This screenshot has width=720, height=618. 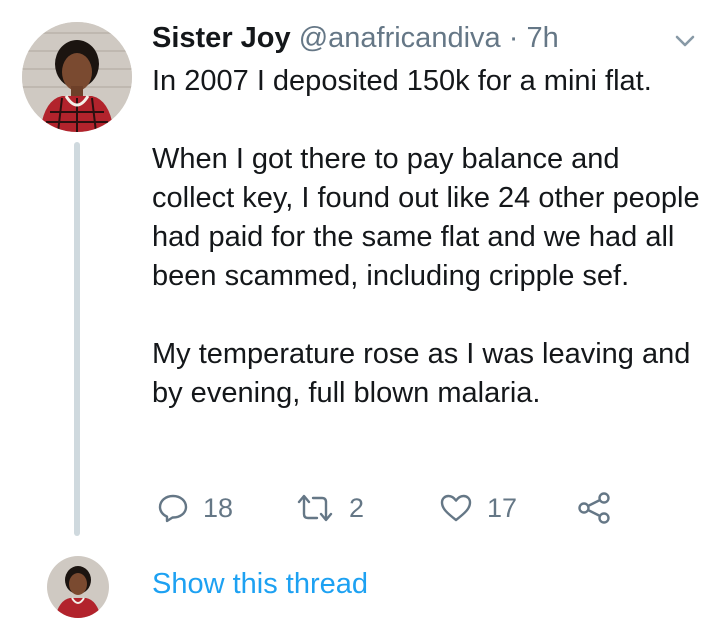 I want to click on avatar, so click(x=77, y=77).